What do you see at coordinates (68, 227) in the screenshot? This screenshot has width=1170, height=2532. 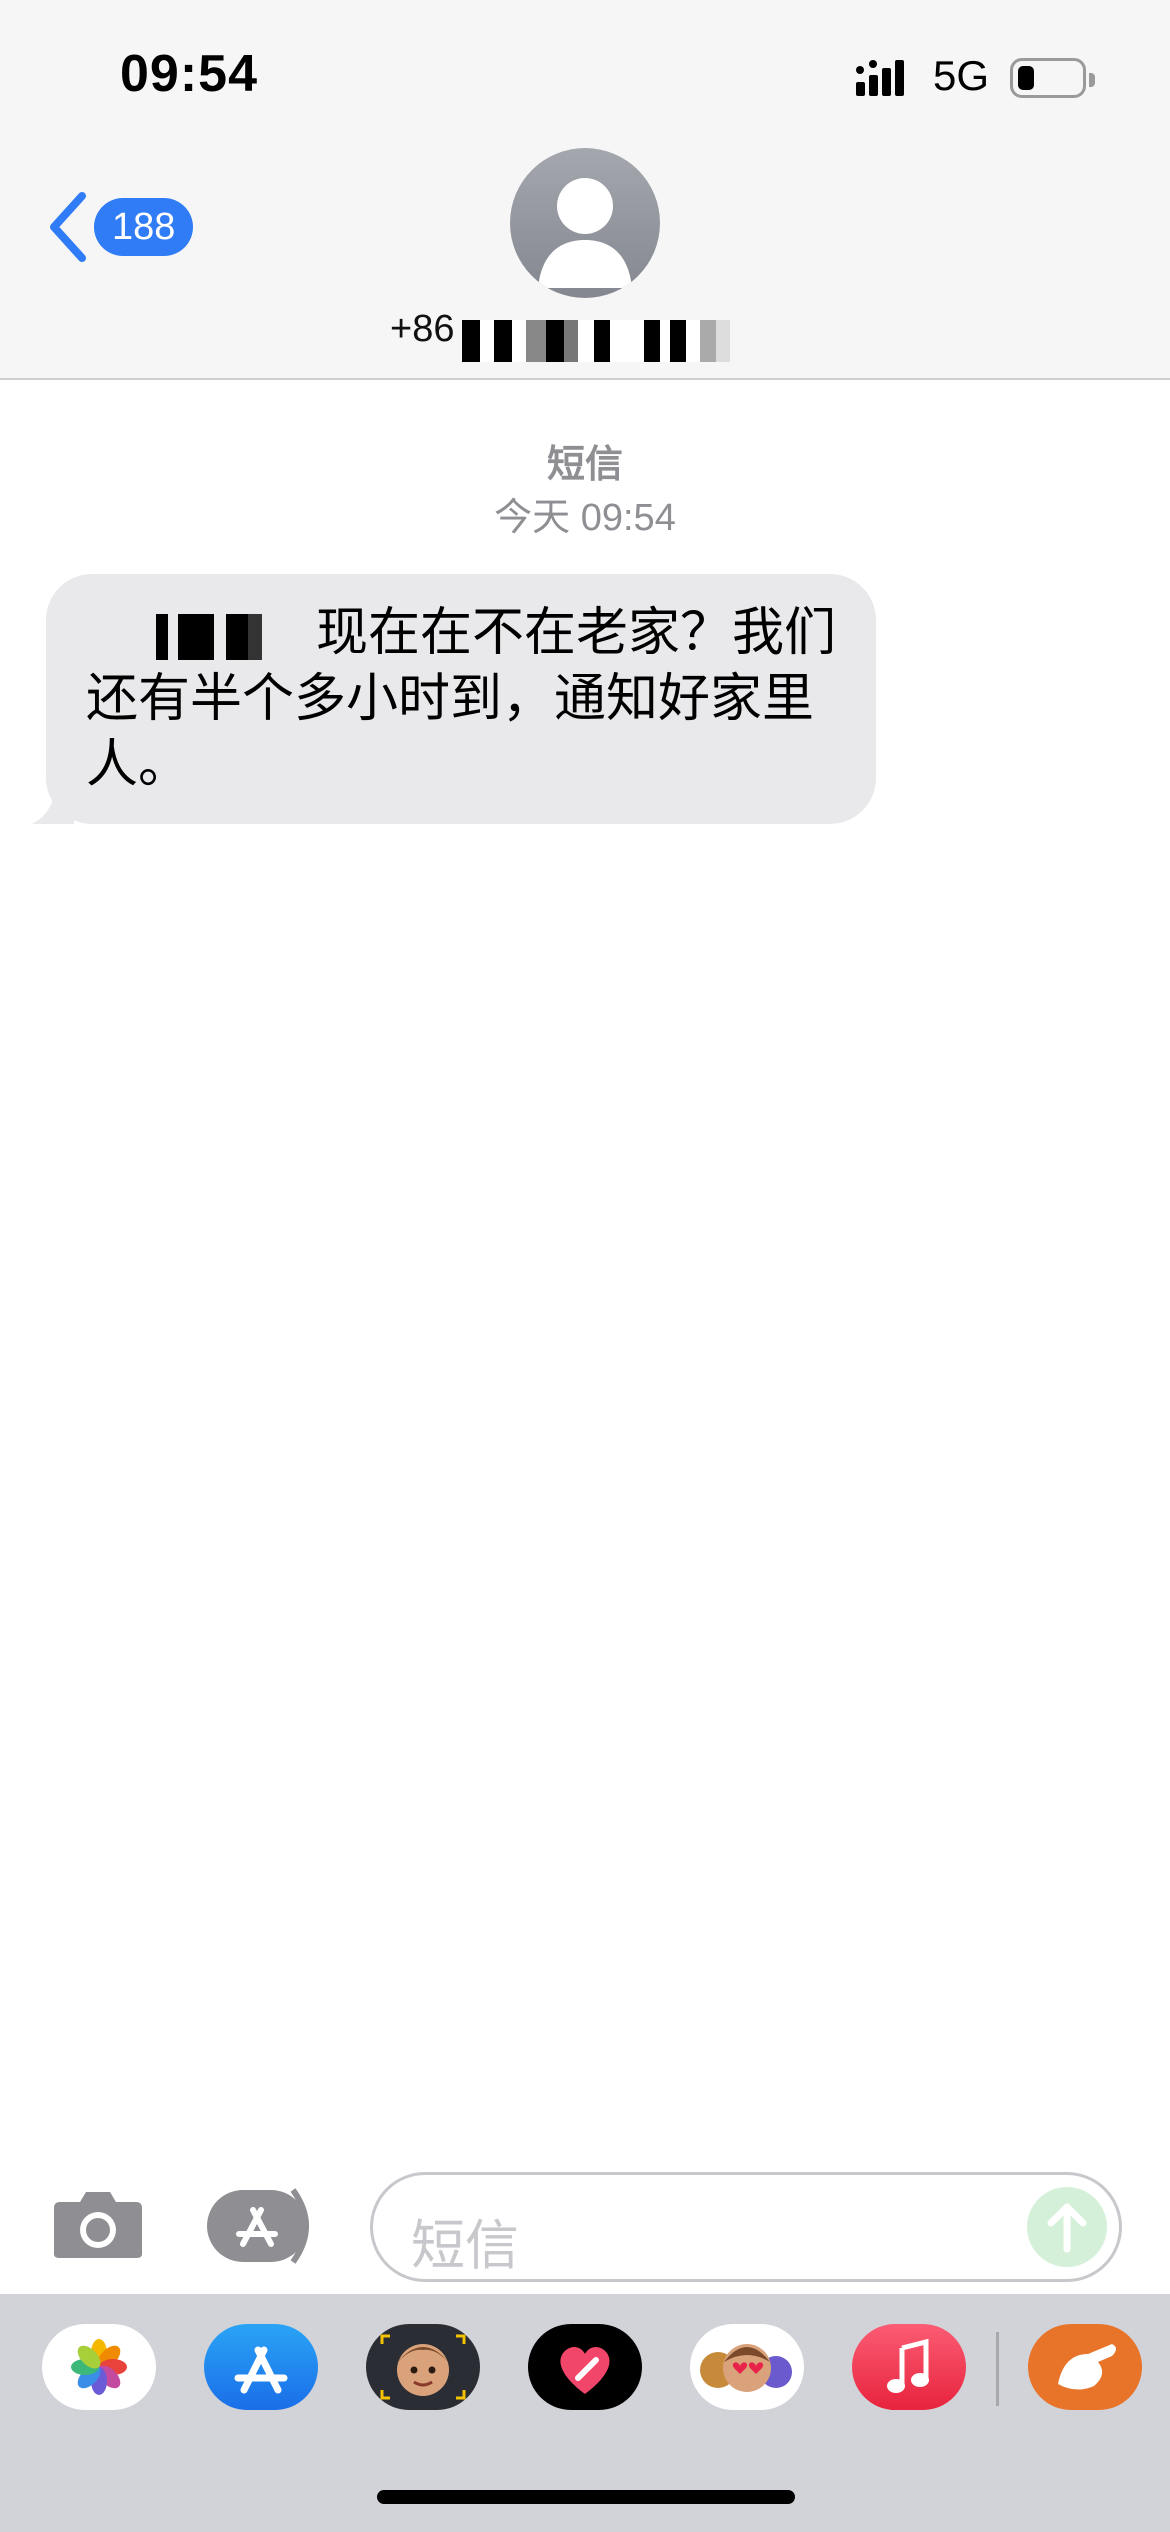 I see `chevron-left-icon` at bounding box center [68, 227].